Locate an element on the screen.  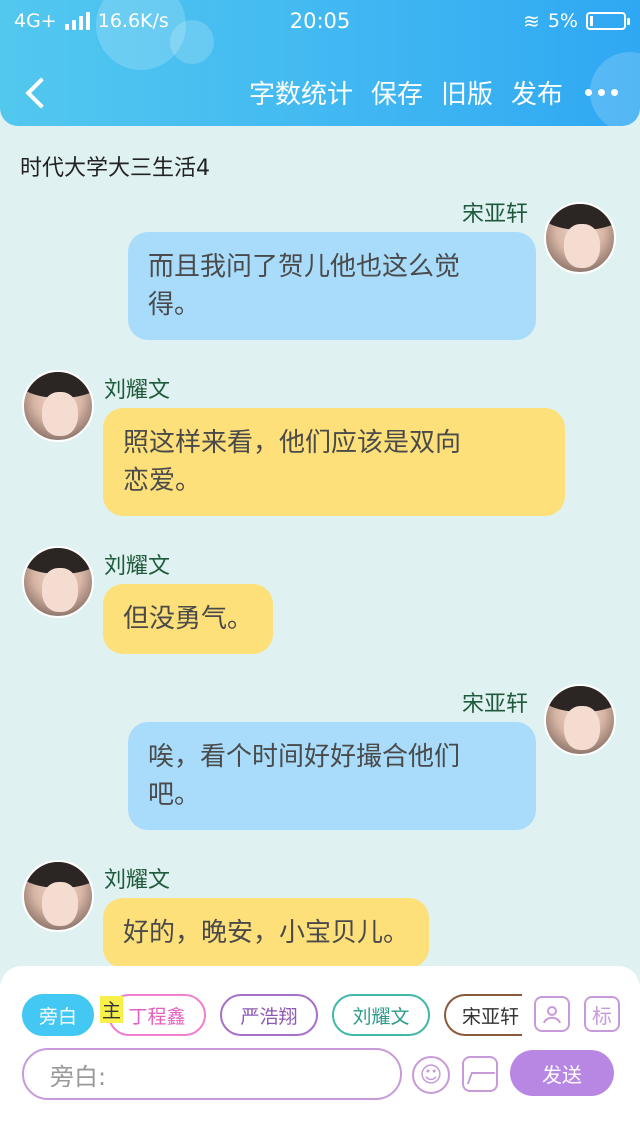
message-bubble: 而且我问了贺儿他也这么觉 得。 is located at coordinates (332, 286).